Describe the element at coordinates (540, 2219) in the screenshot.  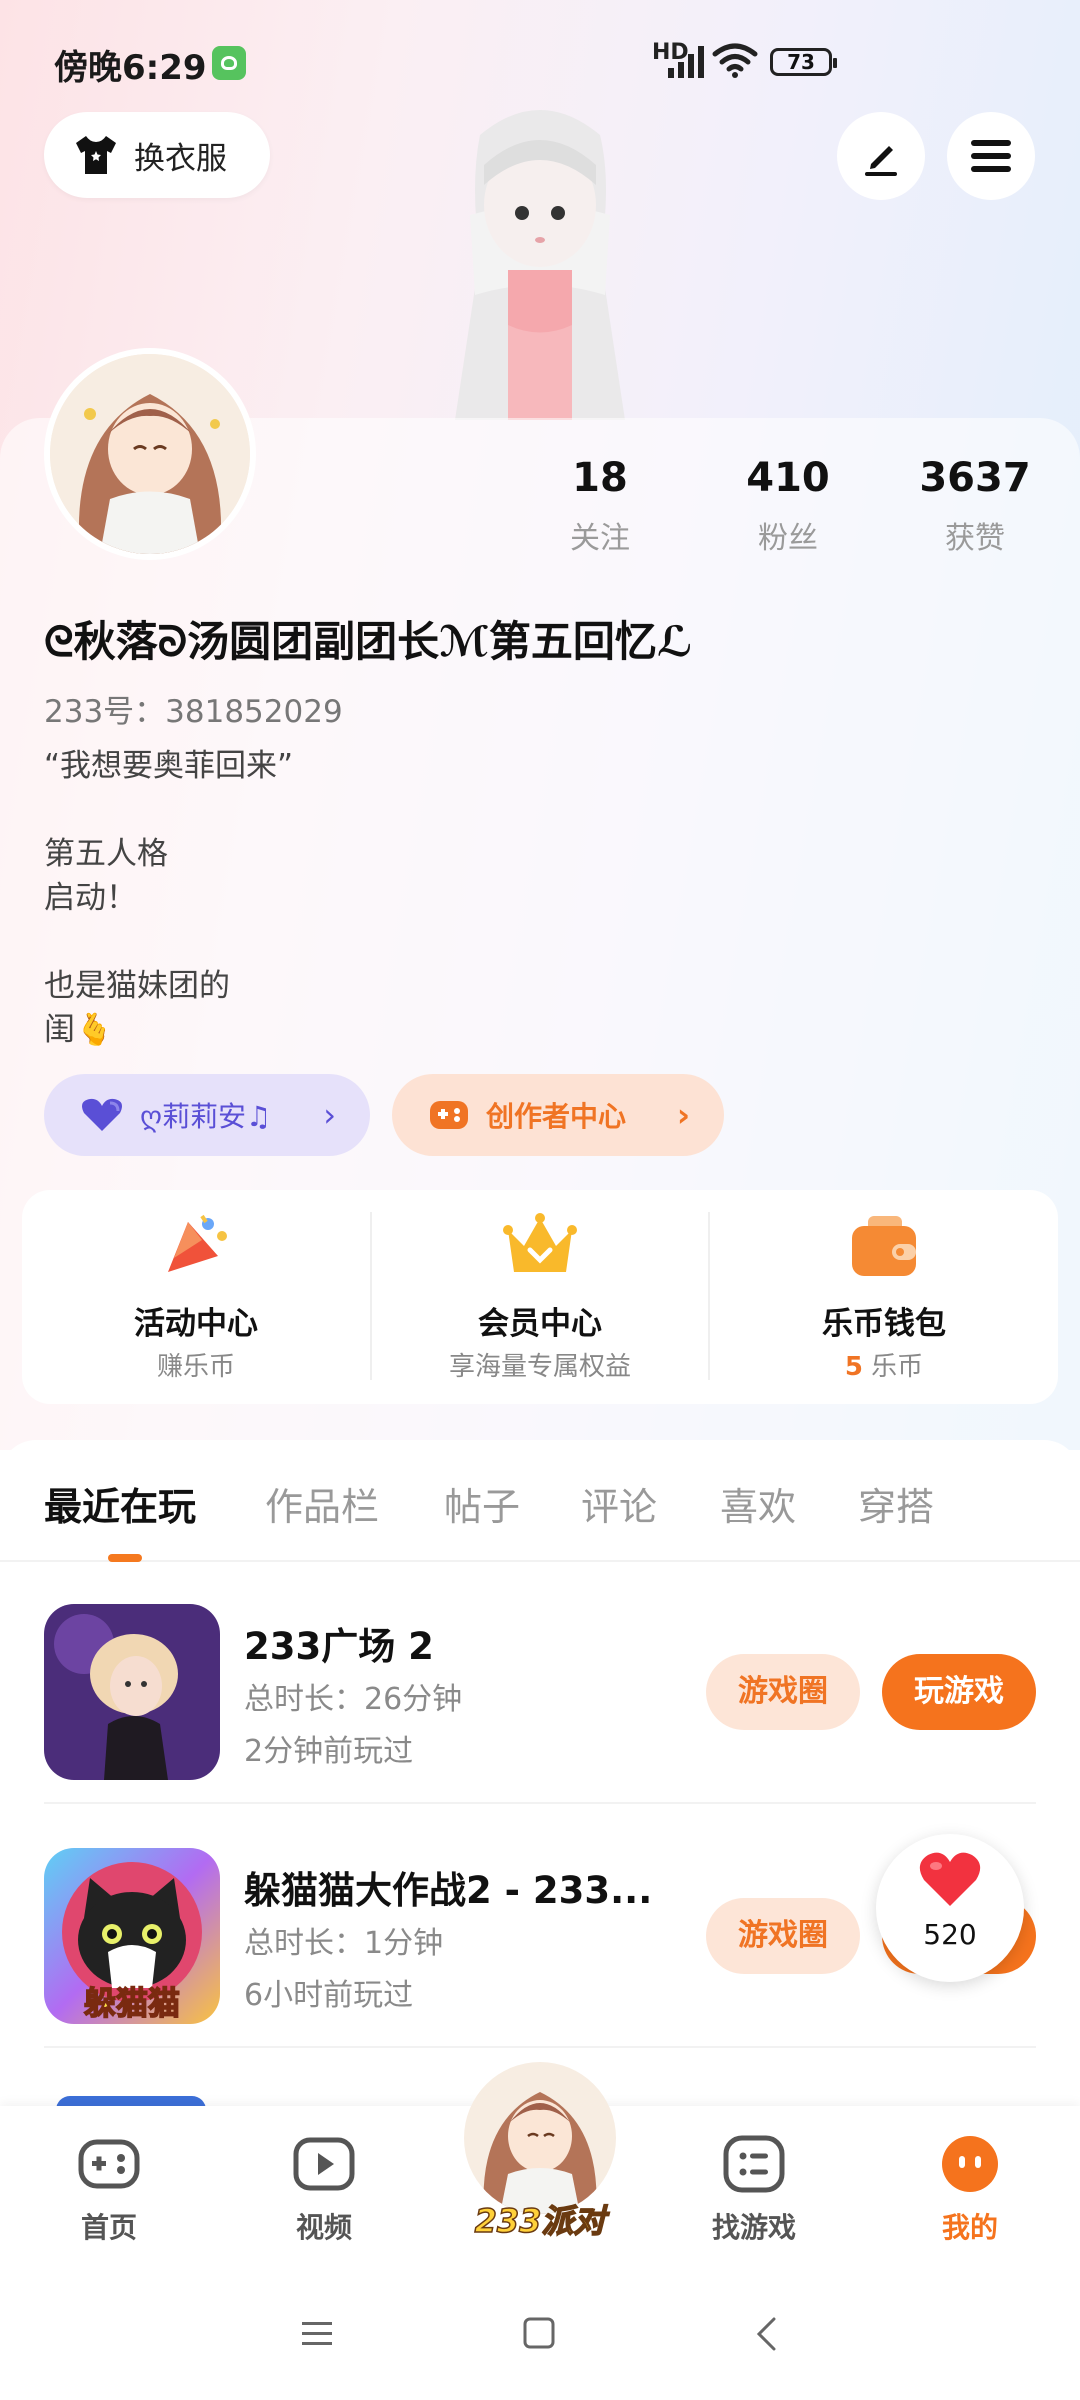
I see `nav-party-label: 233派对` at that location.